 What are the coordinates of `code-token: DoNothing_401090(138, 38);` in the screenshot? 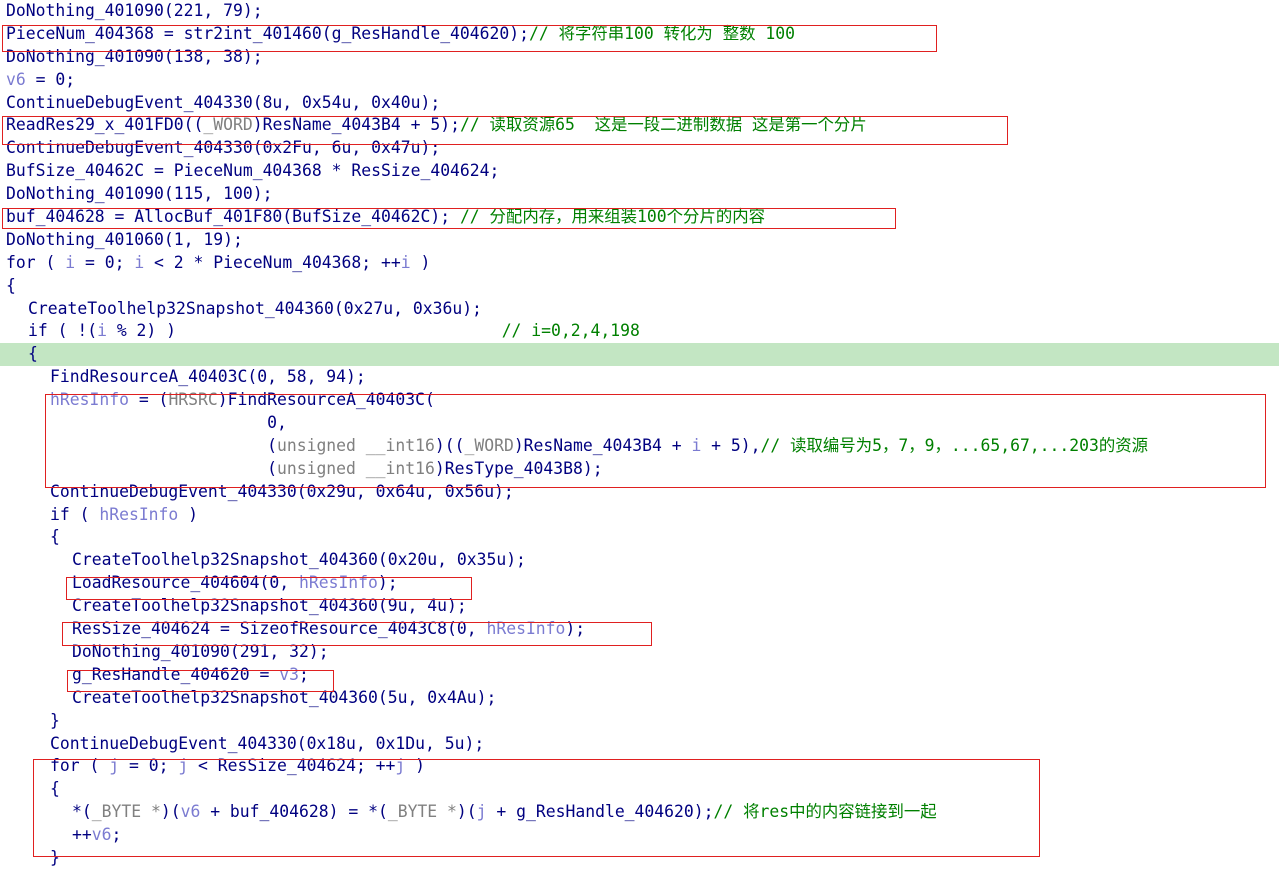 It's located at (134, 56).